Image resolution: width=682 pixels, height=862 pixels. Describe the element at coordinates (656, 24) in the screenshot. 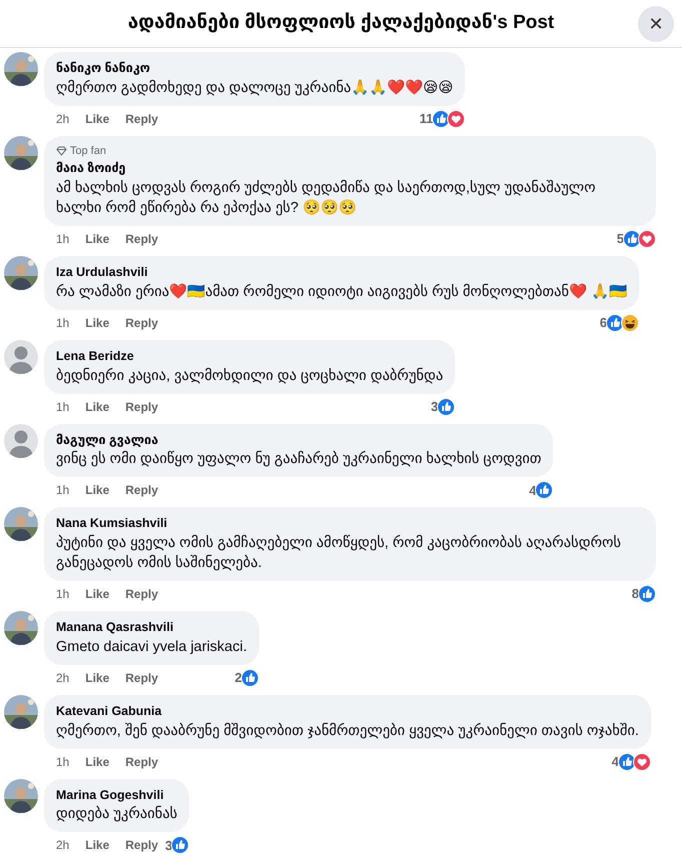

I see `close-button: ✕` at that location.